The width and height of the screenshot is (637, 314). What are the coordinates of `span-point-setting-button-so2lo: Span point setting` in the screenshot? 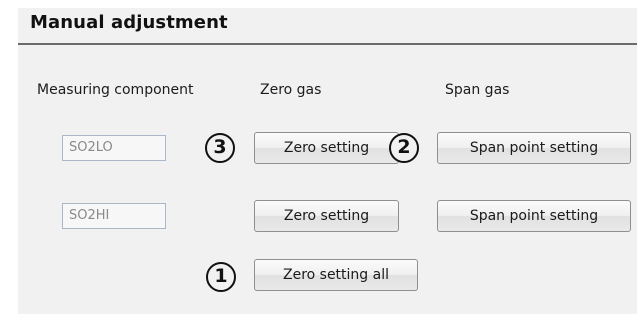 It's located at (534, 148).